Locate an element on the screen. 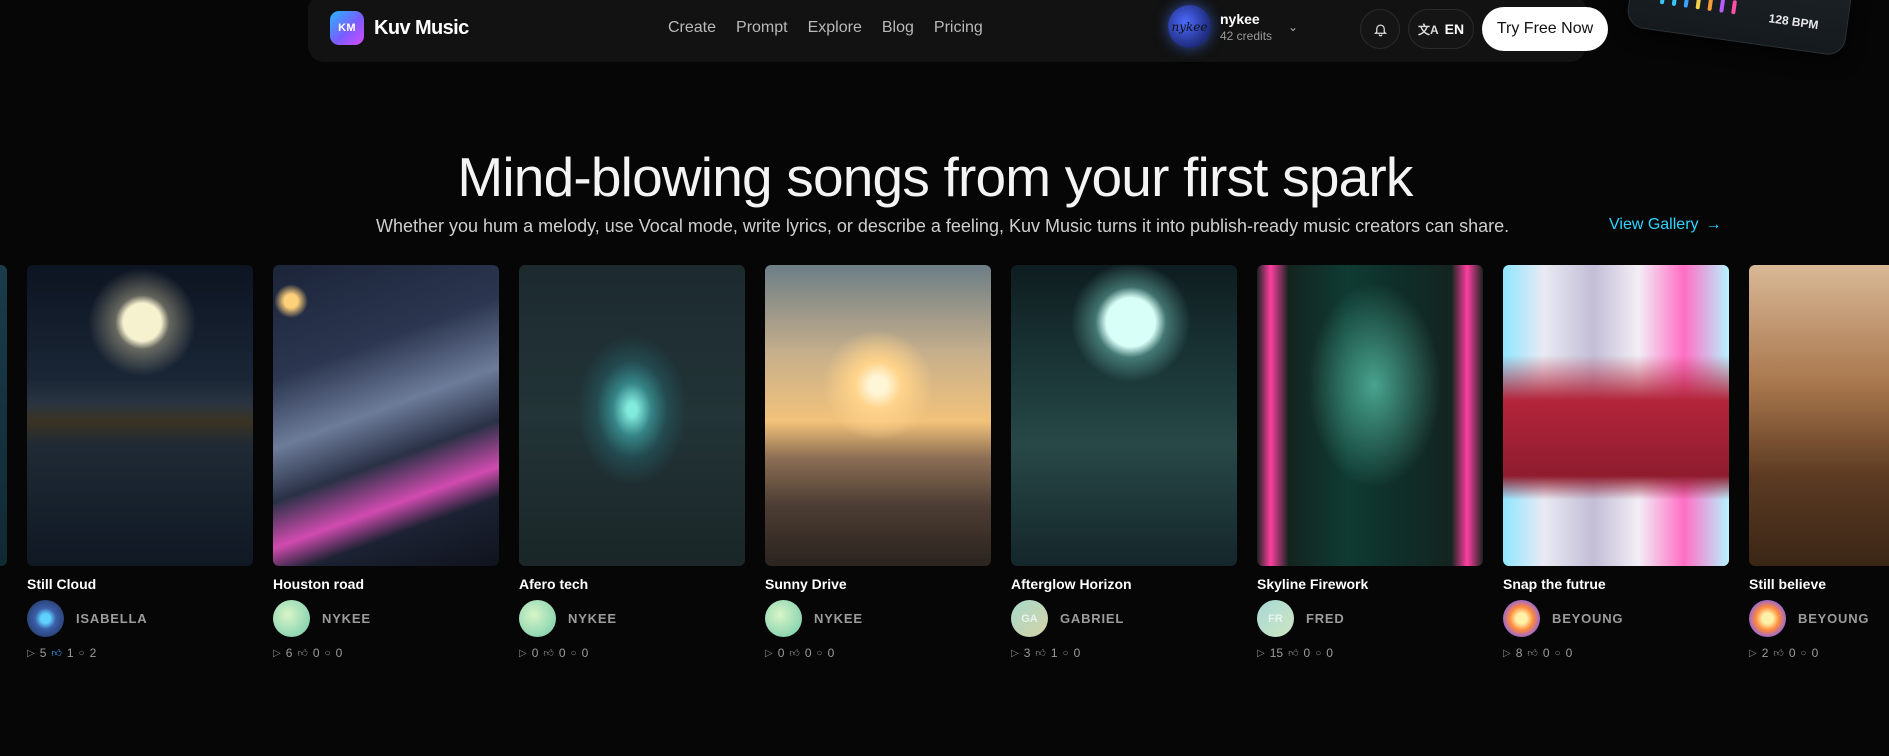 The width and height of the screenshot is (1889, 756). song-card: Afero tech NYKEE ▷ 0 👍︎ 0 ○ 0 is located at coordinates (632, 462).